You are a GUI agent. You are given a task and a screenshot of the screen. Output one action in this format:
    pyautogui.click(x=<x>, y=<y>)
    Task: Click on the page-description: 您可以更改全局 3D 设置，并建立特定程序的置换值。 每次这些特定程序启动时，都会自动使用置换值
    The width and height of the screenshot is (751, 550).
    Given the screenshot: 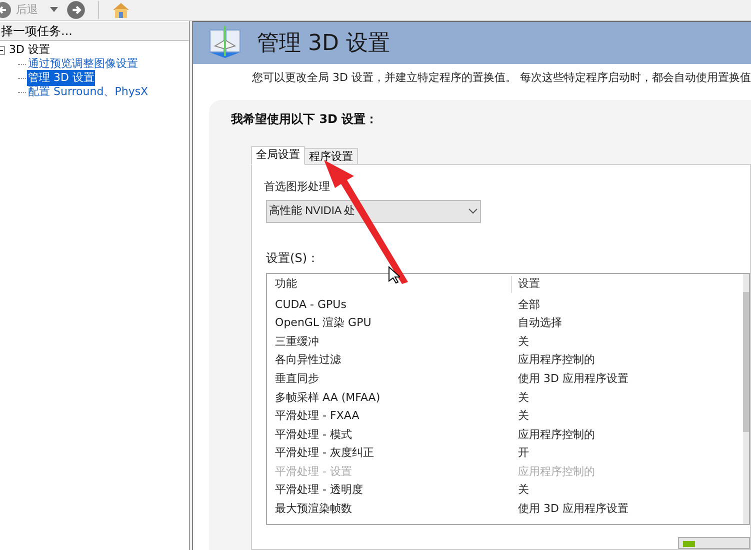 What is the action you would take?
    pyautogui.click(x=501, y=78)
    